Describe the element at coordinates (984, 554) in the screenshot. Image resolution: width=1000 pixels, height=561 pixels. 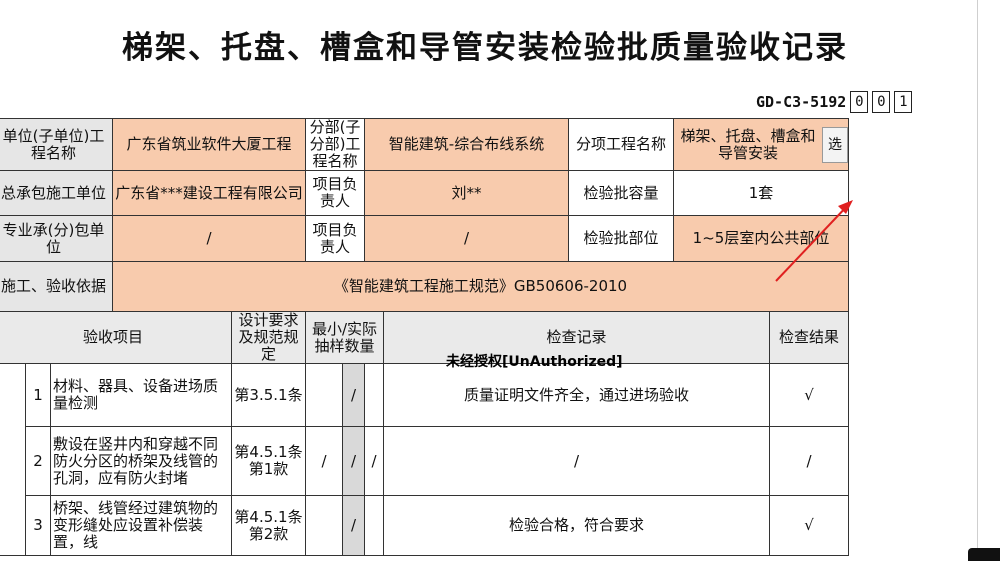
I see `corner-overlay` at that location.